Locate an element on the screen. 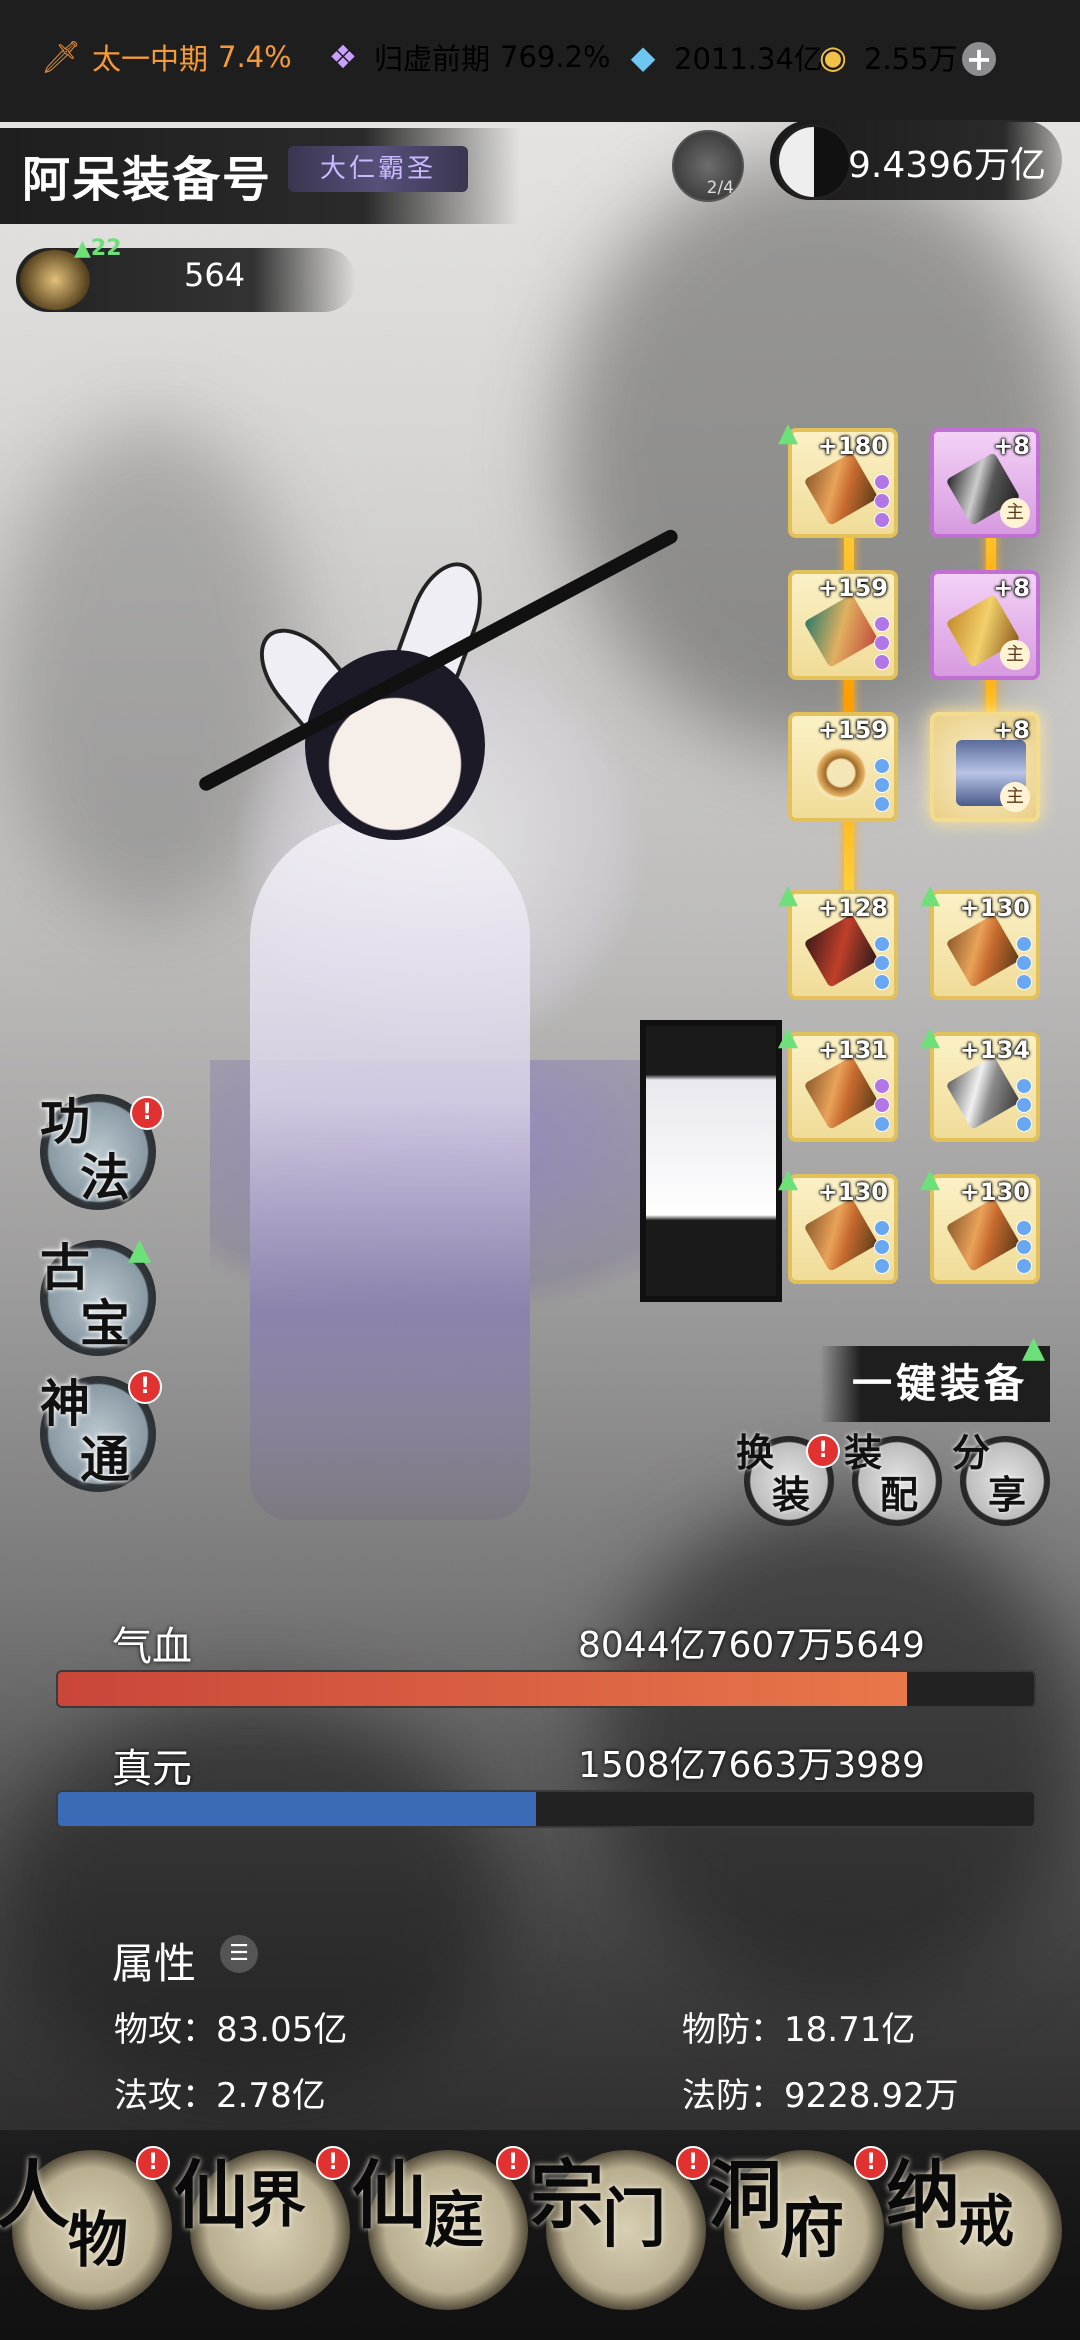 The image size is (1080, 2340). equip-level: +128 is located at coordinates (852, 908).